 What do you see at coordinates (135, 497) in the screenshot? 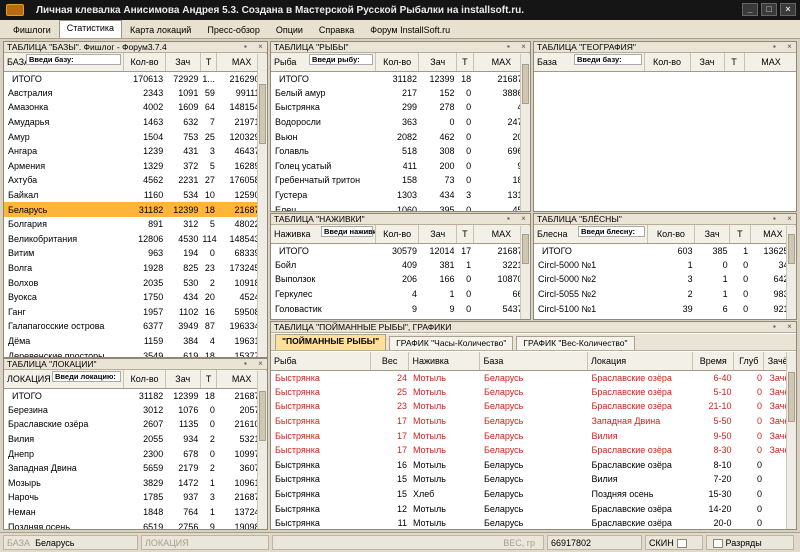
I see `table-row: Нарочь 1785 937 3 216871` at bounding box center [135, 497].